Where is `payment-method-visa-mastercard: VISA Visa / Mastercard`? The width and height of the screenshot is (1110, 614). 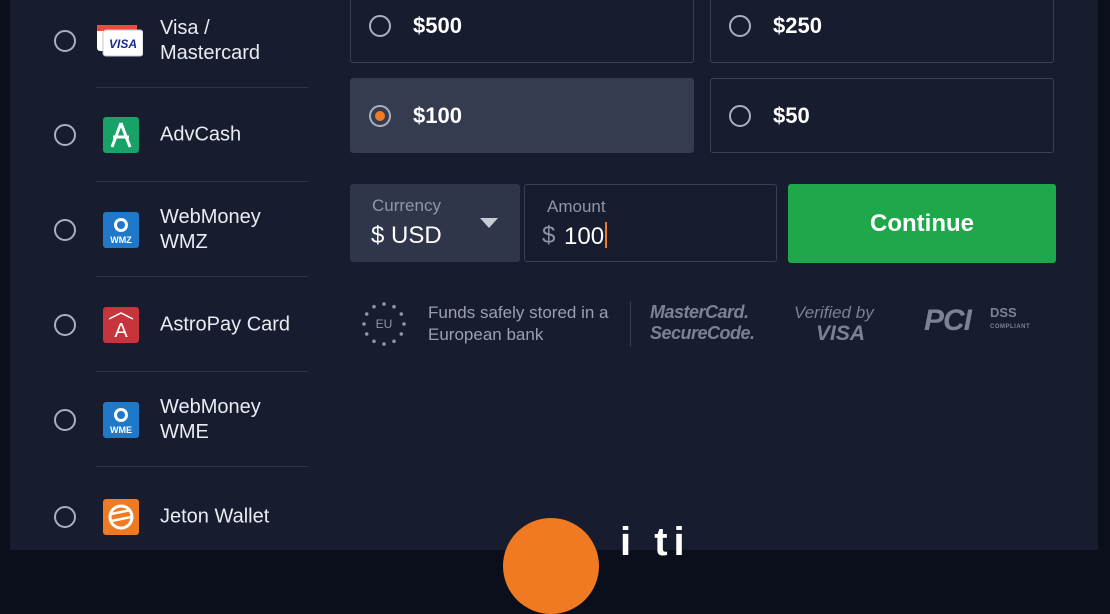 payment-method-visa-mastercard: VISA Visa / Mastercard is located at coordinates (165, 44).